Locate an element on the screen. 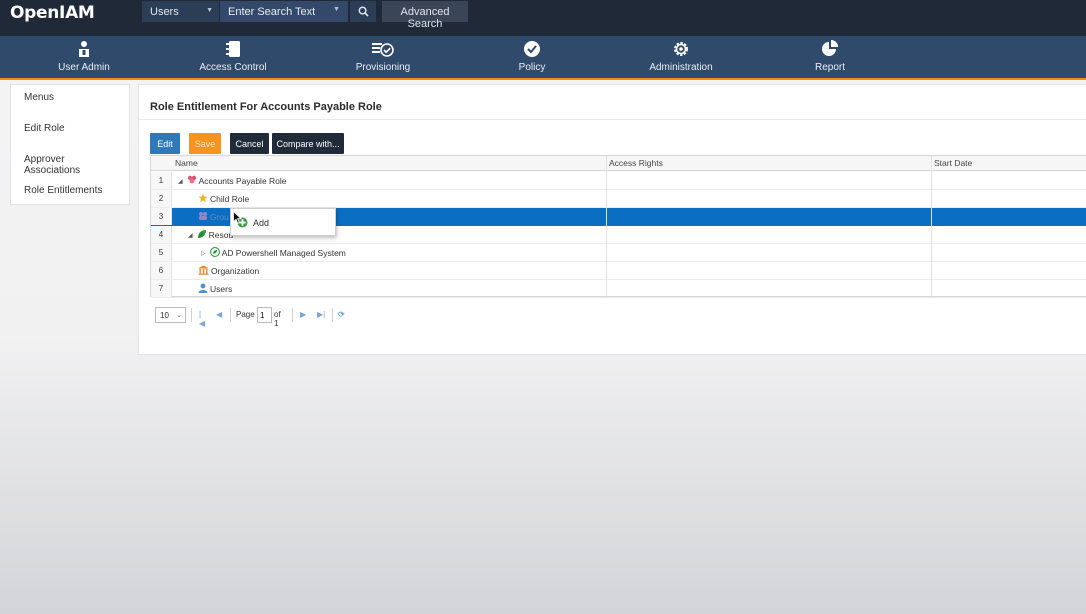  row-number: 4 is located at coordinates (161, 234).